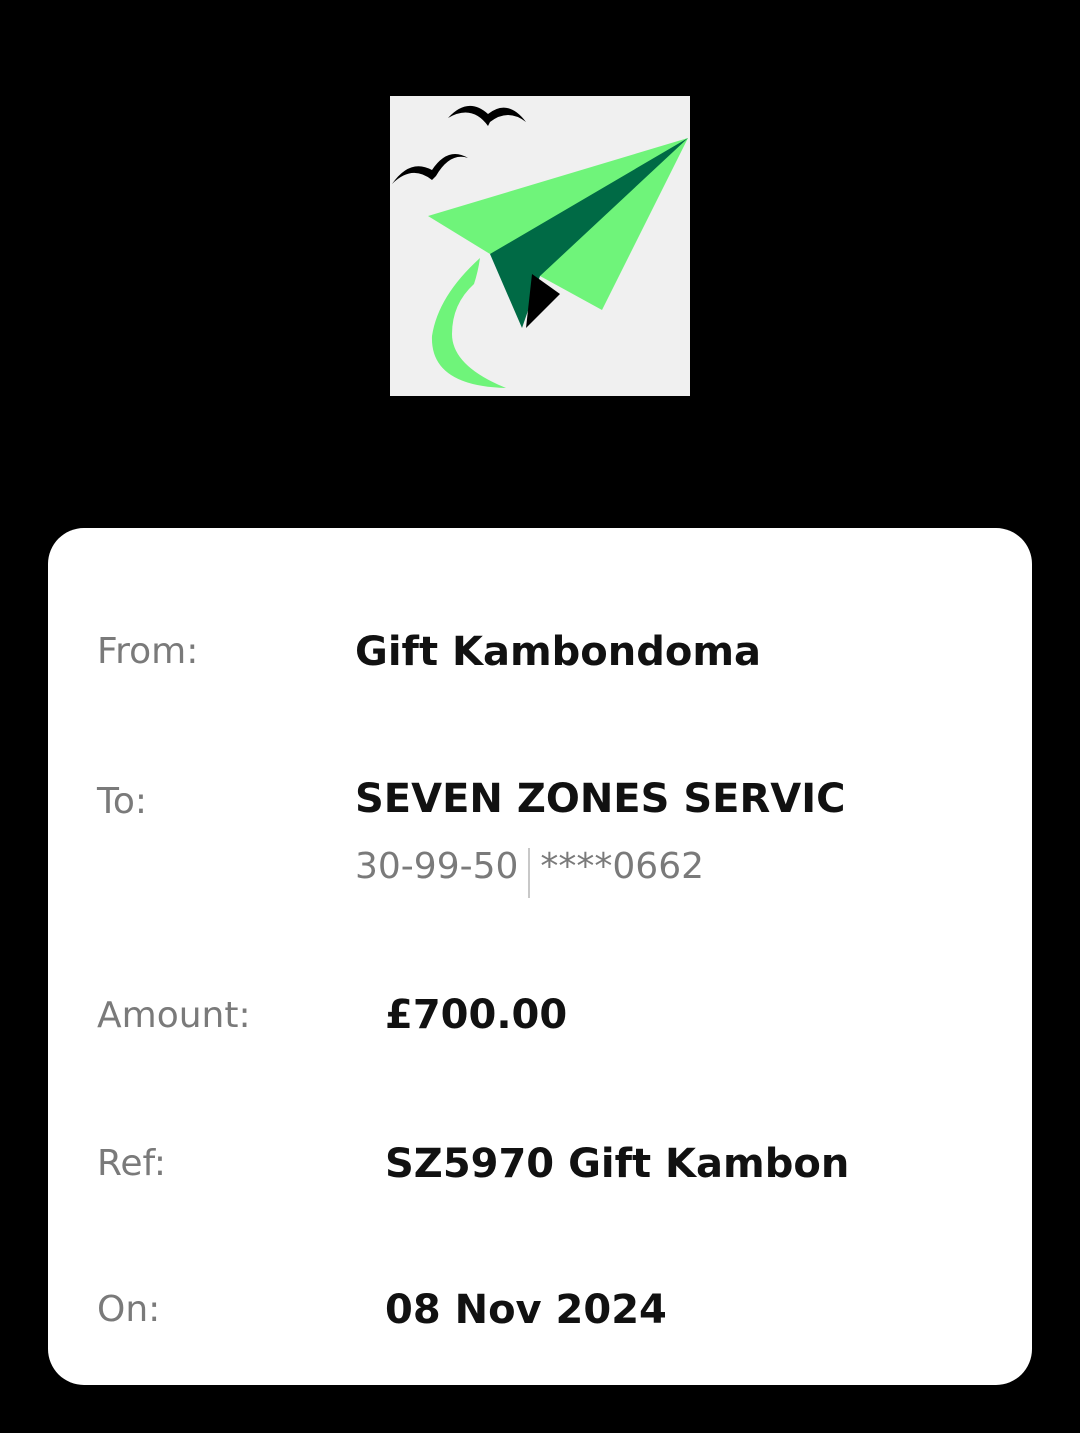  I want to click on on-label: On:, so click(129, 1309).